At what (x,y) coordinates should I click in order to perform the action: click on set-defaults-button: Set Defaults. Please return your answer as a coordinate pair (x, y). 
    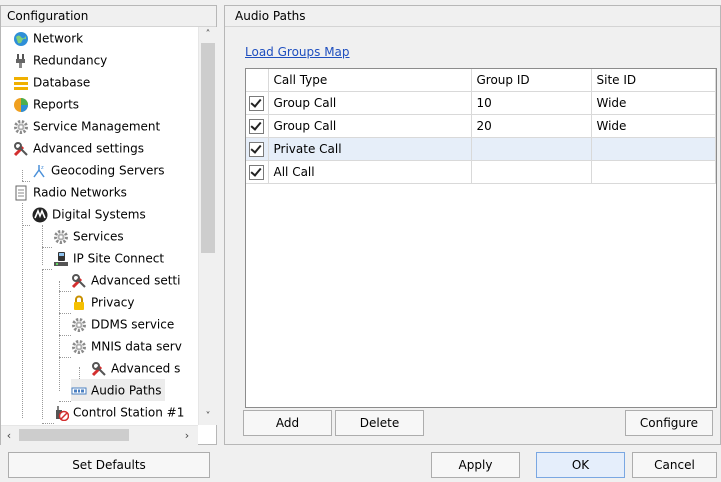
    Looking at the image, I should click on (109, 465).